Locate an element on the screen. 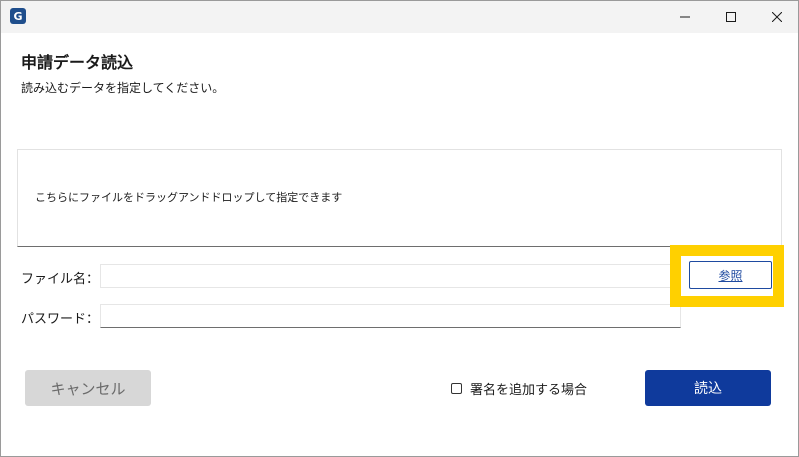  close-button is located at coordinates (776, 17).